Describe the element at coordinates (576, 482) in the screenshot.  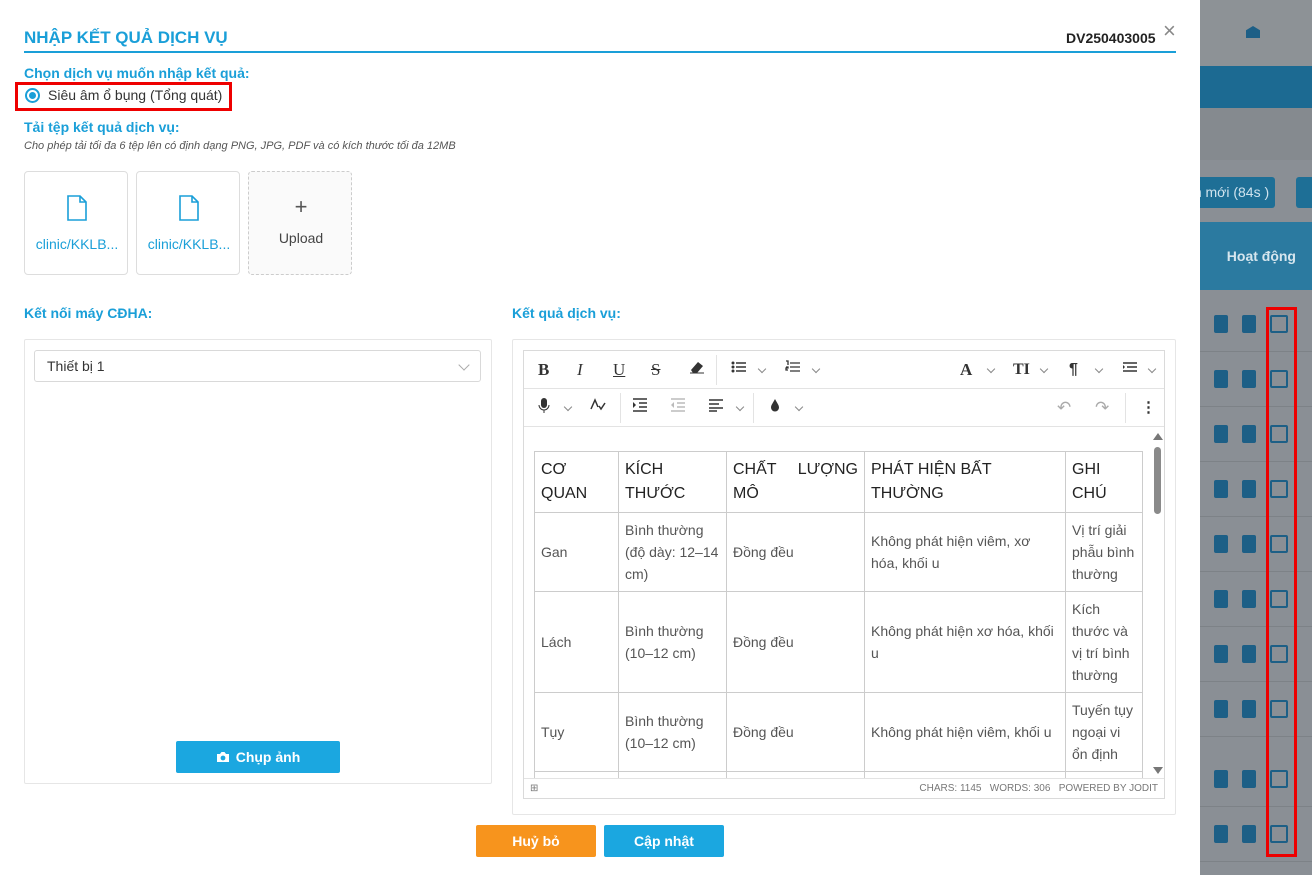
I see `column-header: CƠ QUAN` at that location.